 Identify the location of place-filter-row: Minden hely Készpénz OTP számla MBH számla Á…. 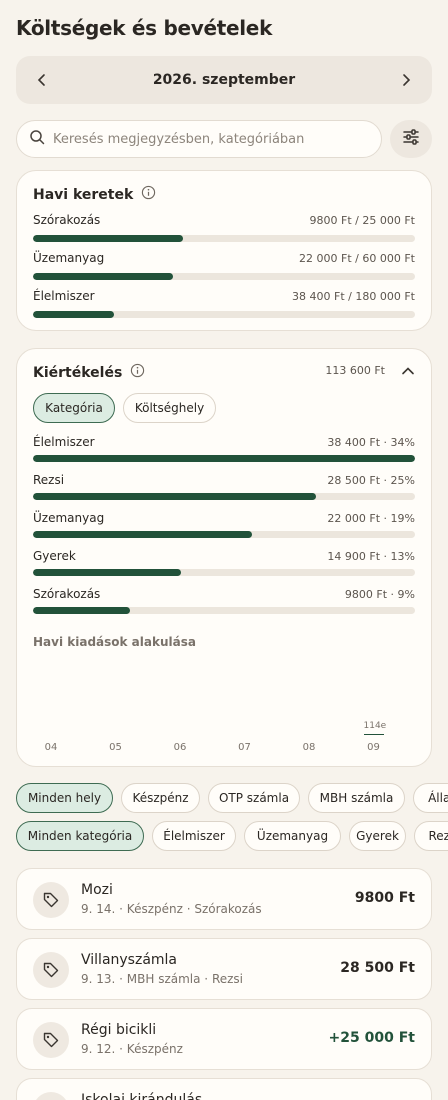
(224, 798).